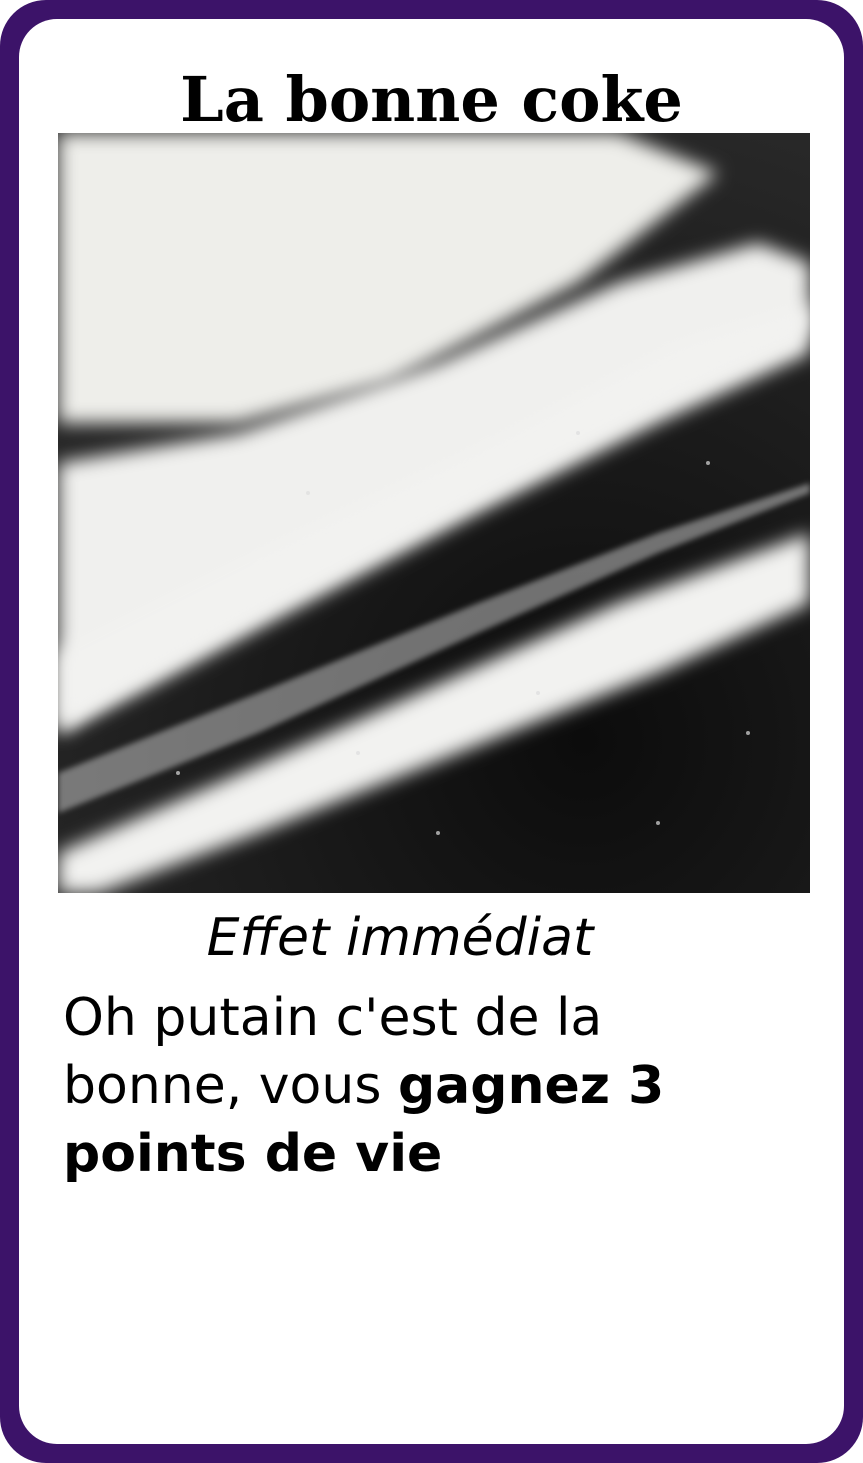 The width and height of the screenshot is (863, 1463). Describe the element at coordinates (431, 99) in the screenshot. I see `card-title: La bonne coke` at that location.